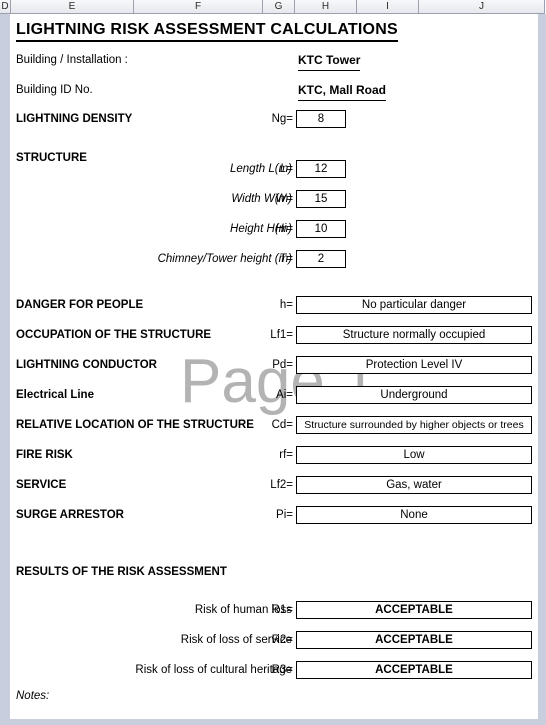 The height and width of the screenshot is (725, 546). I want to click on left-gutter, so click(5, 366).